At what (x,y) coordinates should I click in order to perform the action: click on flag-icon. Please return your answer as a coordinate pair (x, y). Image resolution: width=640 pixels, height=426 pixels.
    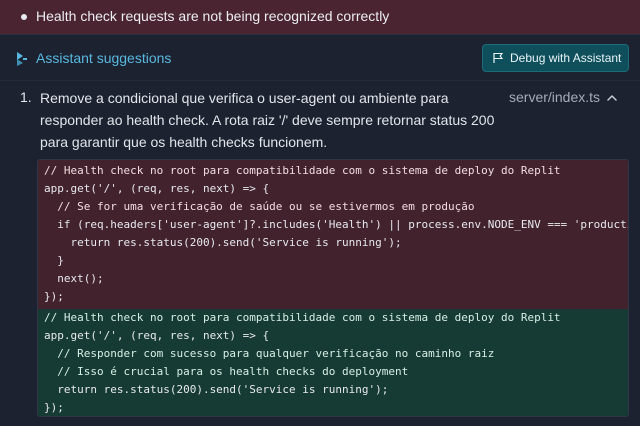
    Looking at the image, I should click on (498, 57).